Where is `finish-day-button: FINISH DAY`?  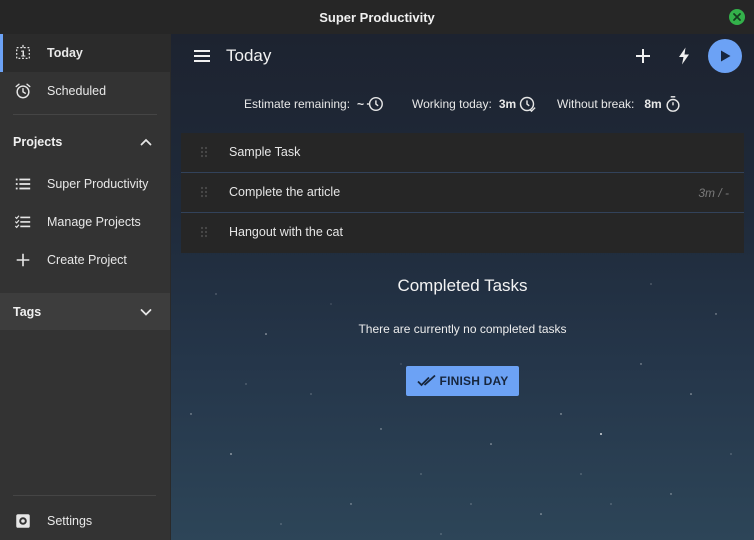 finish-day-button: FINISH DAY is located at coordinates (462, 381).